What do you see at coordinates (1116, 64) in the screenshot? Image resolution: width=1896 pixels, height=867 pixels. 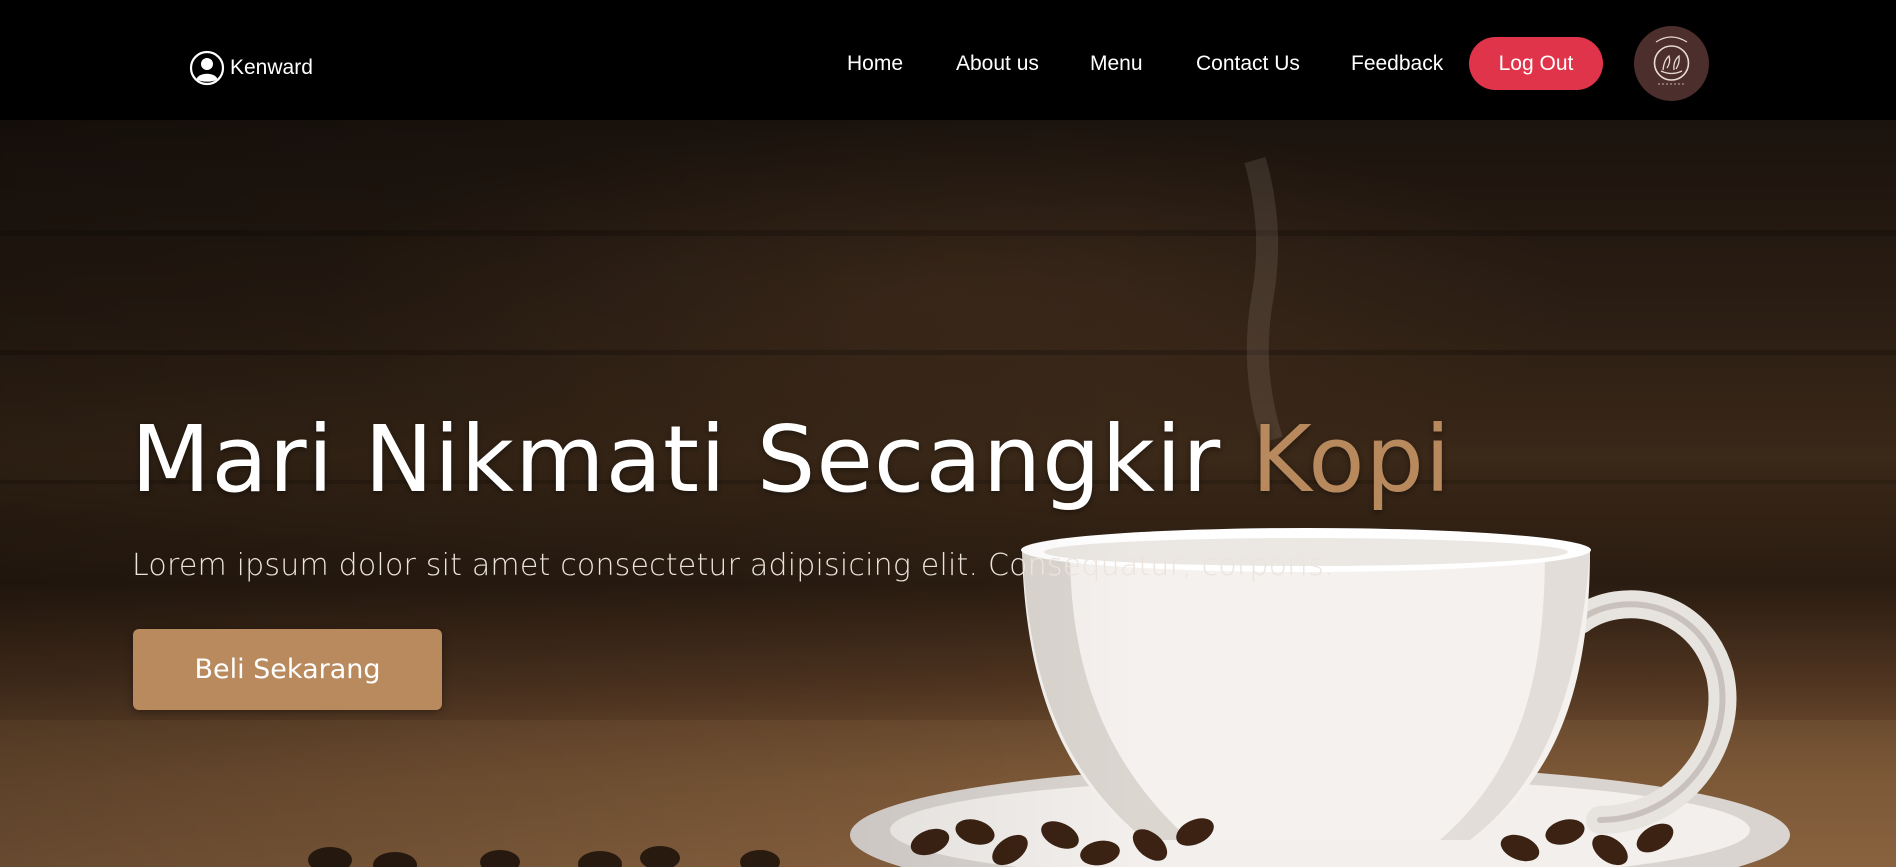 I see `nav-menu-link: Menu` at bounding box center [1116, 64].